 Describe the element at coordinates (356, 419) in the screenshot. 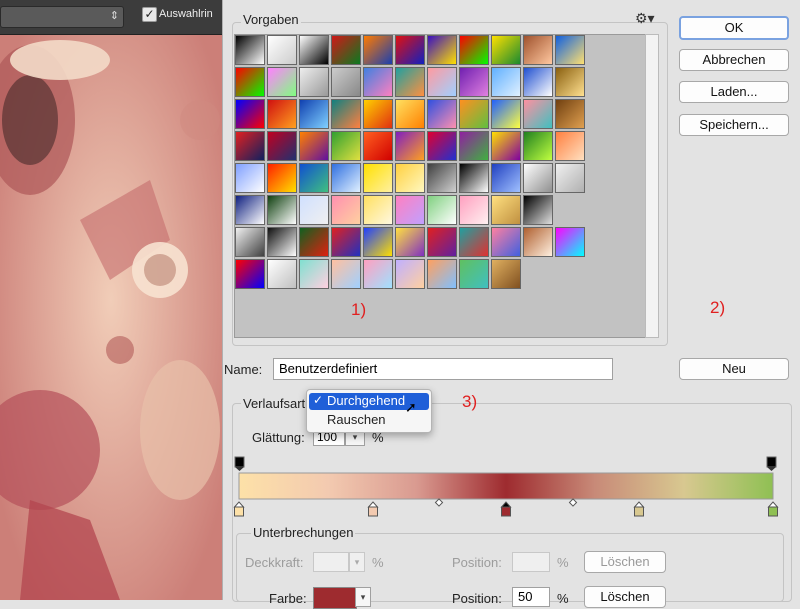

I see `popup-option-rauschen: Rauschen` at that location.